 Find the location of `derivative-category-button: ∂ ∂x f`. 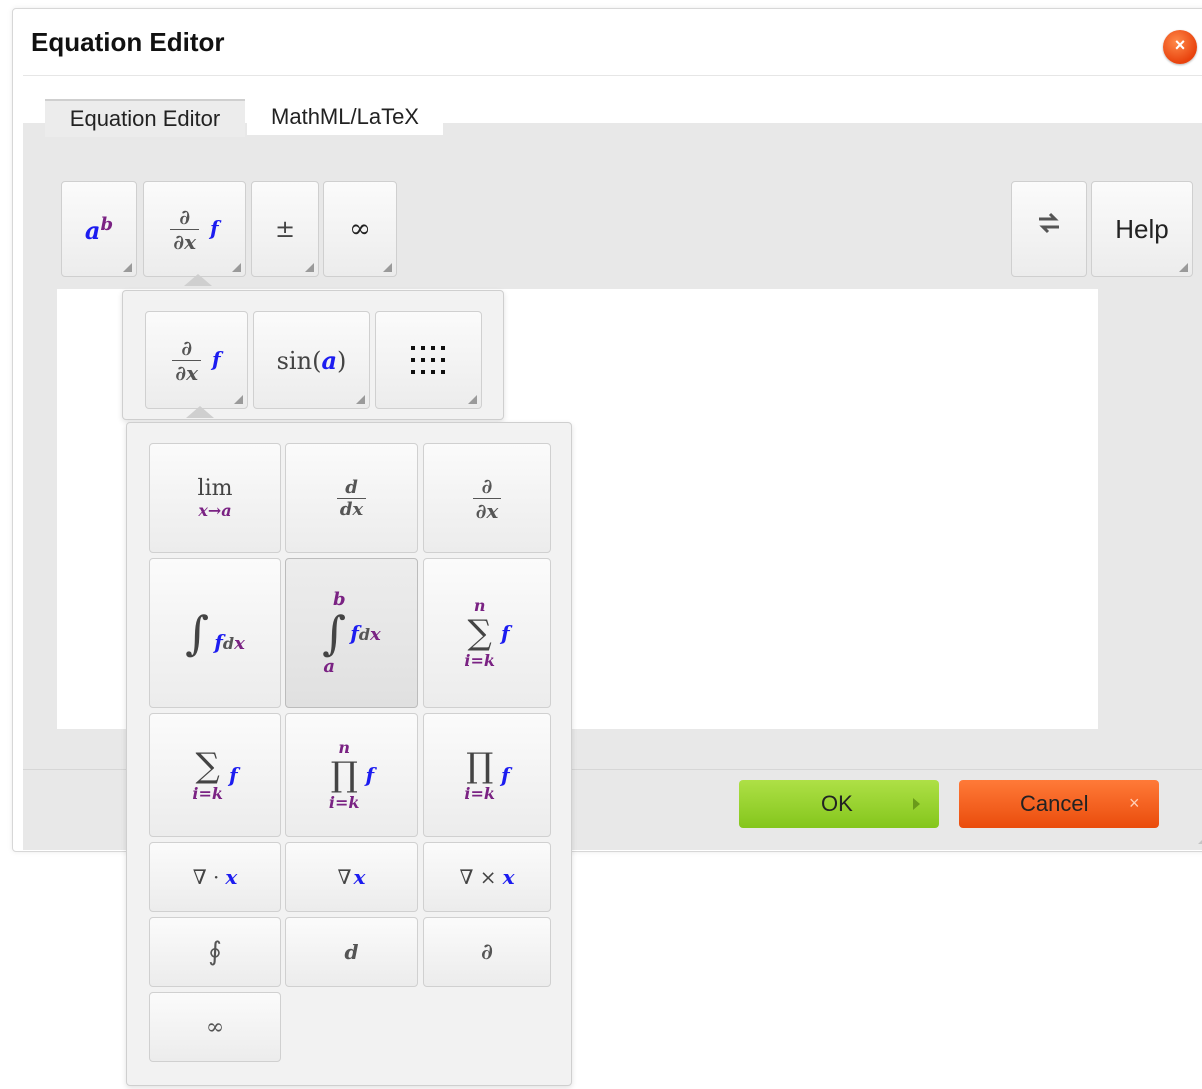

derivative-category-button: ∂ ∂x f is located at coordinates (196, 360).